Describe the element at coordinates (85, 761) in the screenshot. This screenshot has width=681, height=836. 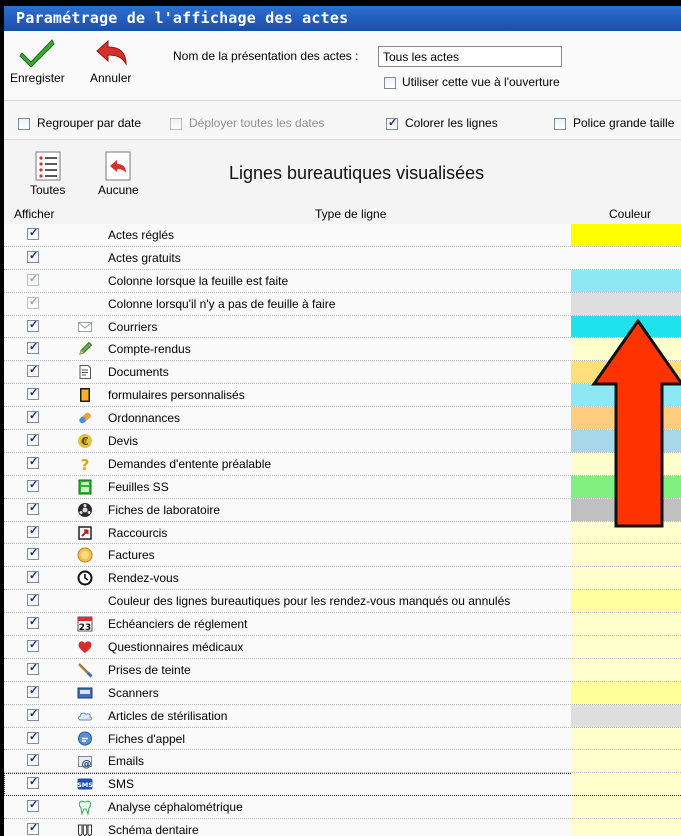
I see `email-icon: @` at that location.